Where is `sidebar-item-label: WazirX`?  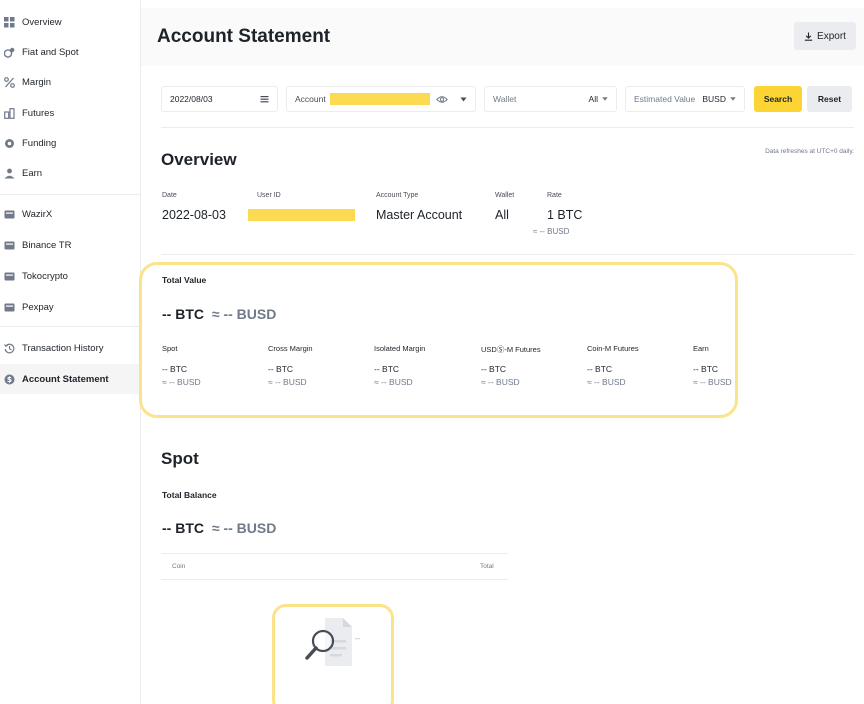
sidebar-item-label: WazirX is located at coordinates (37, 214).